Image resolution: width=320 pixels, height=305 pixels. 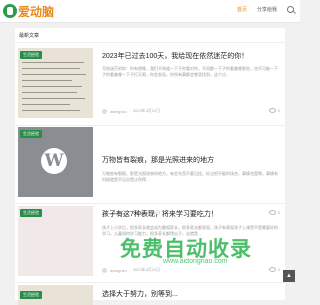 What do you see at coordinates (289, 276) in the screenshot?
I see `back-to-top-button: ▲` at bounding box center [289, 276].